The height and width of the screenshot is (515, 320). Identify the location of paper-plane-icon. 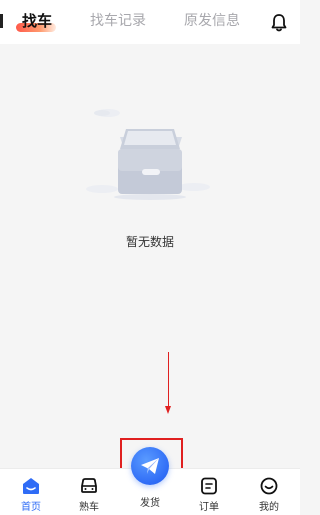
(150, 466).